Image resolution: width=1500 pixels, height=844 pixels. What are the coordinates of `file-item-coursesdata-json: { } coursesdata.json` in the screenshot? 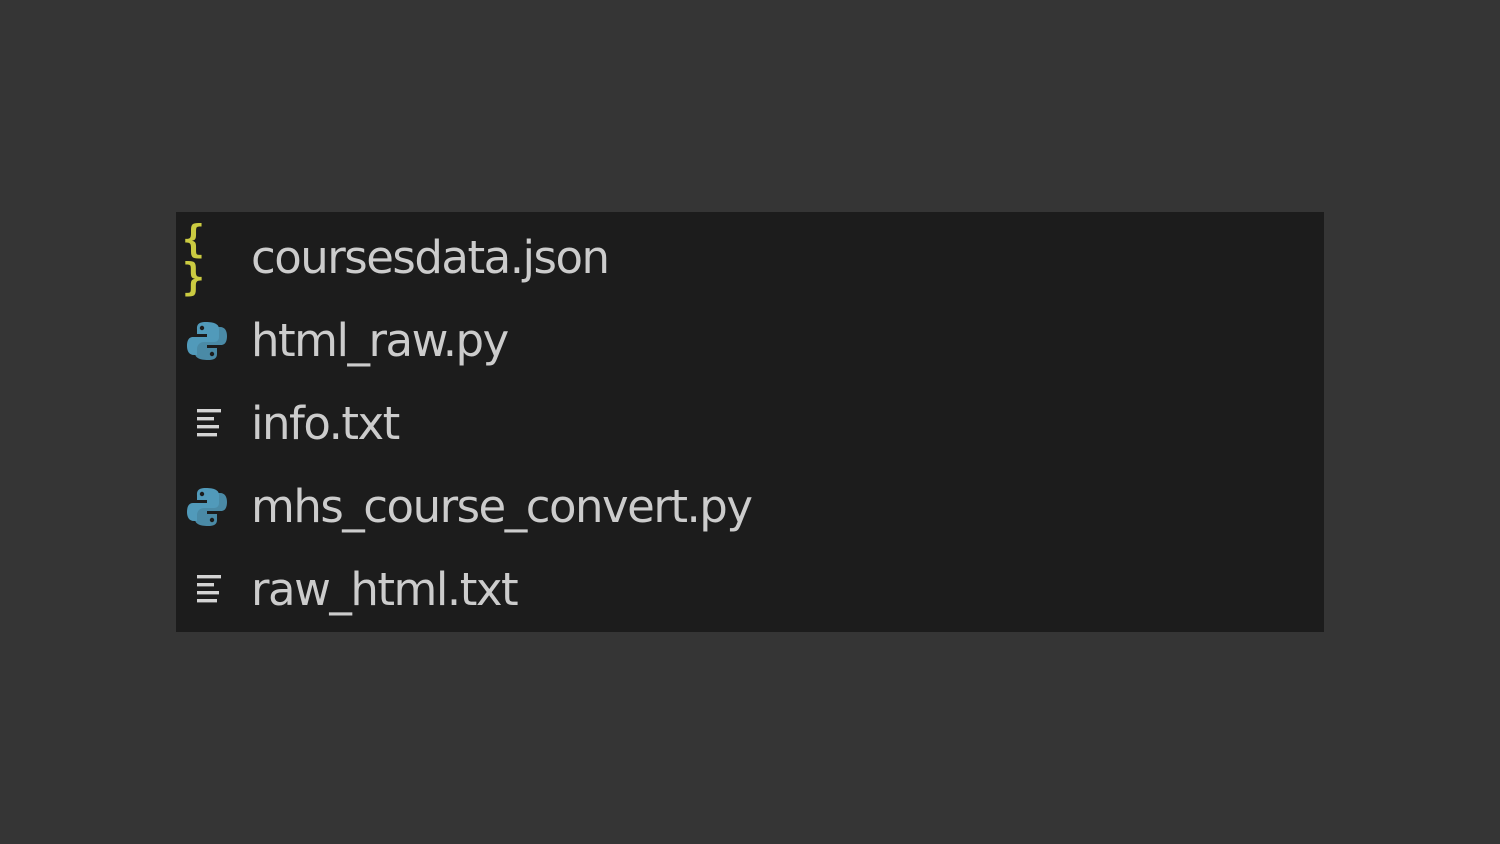 It's located at (750, 257).